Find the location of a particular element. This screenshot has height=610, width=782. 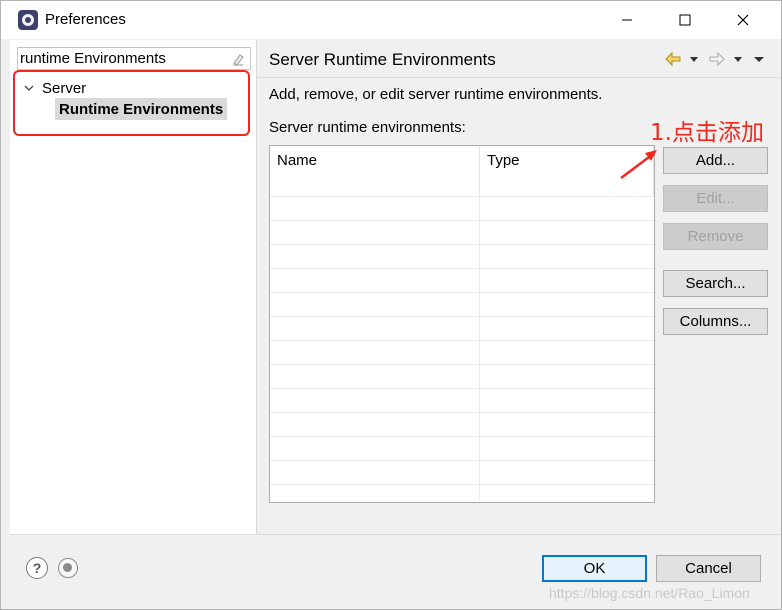

maximize-button is located at coordinates (685, 20).